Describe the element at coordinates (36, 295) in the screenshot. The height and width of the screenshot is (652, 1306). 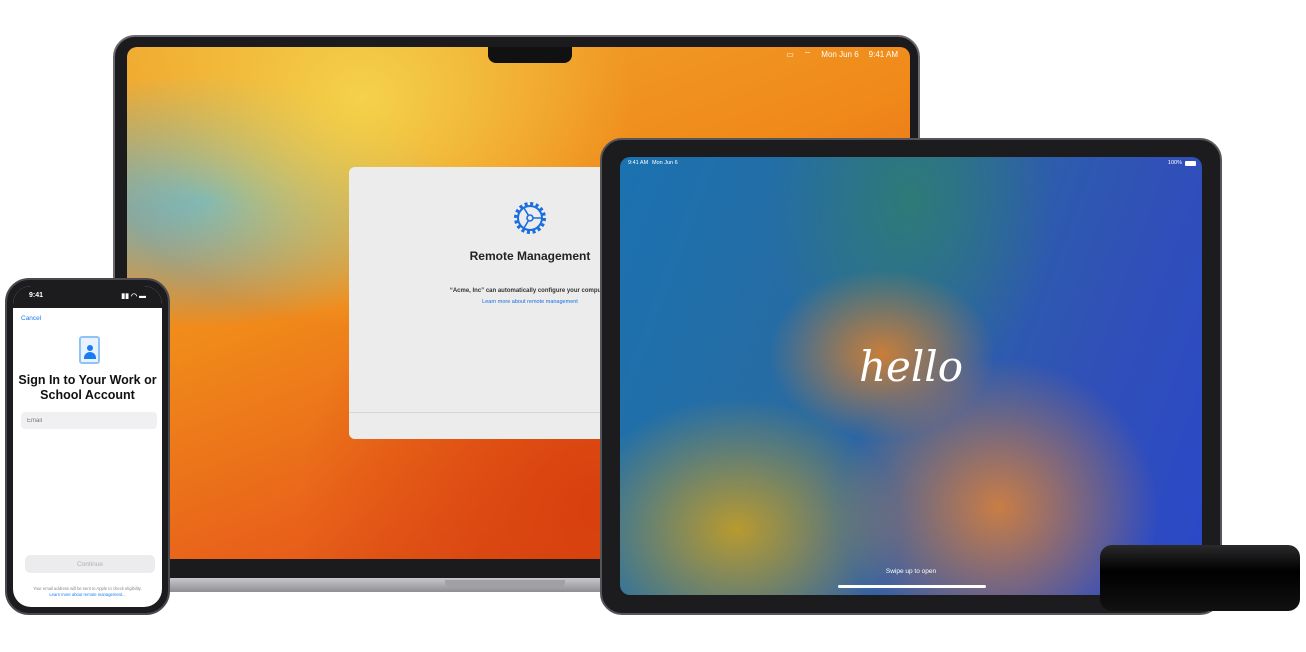
I see `status-time: 9:41` at that location.